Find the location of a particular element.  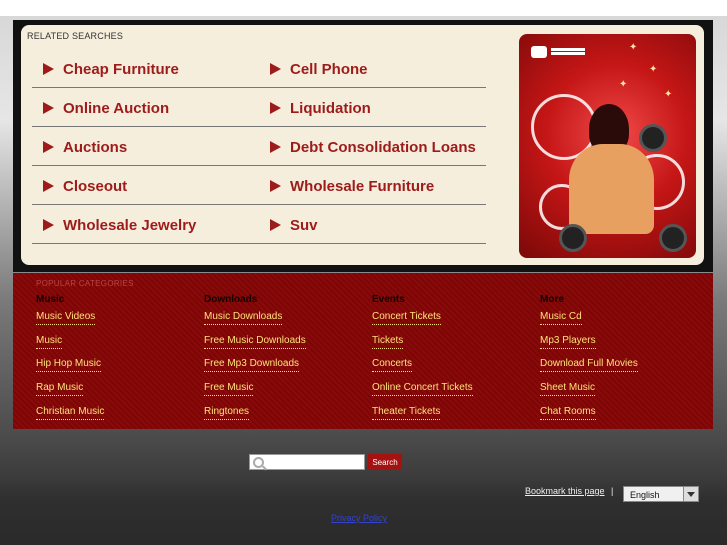

related-link: Liquidation is located at coordinates (320, 108).